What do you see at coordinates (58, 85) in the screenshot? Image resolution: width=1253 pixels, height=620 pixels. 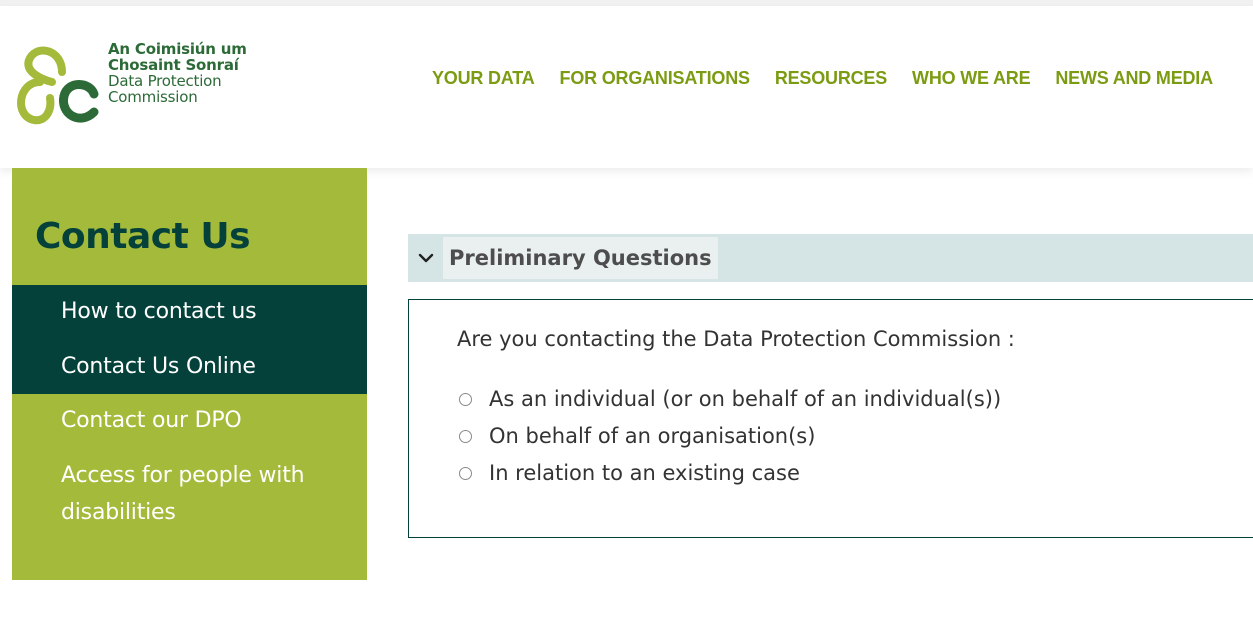 I see `dpc-logo-icon` at bounding box center [58, 85].